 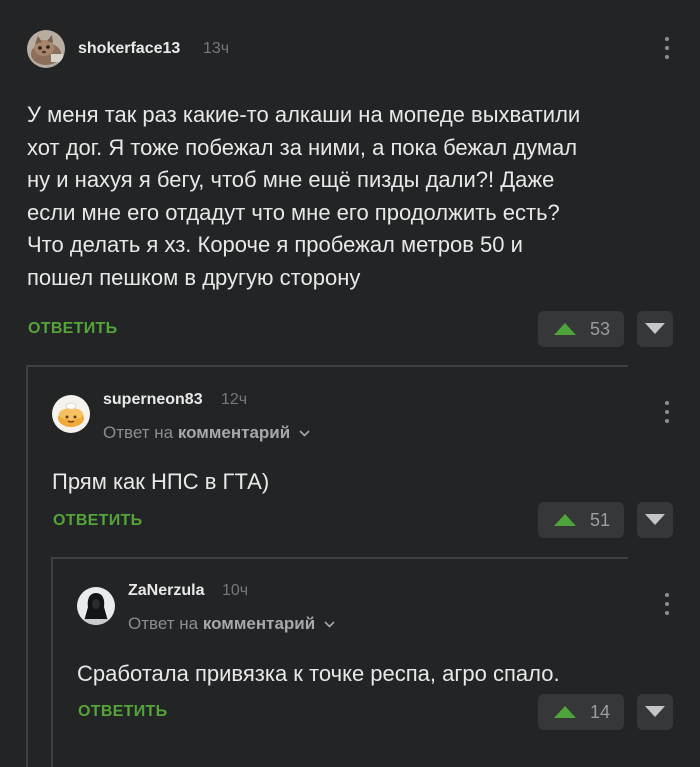 What do you see at coordinates (216, 48) in the screenshot?
I see `comment-time: 13ч` at bounding box center [216, 48].